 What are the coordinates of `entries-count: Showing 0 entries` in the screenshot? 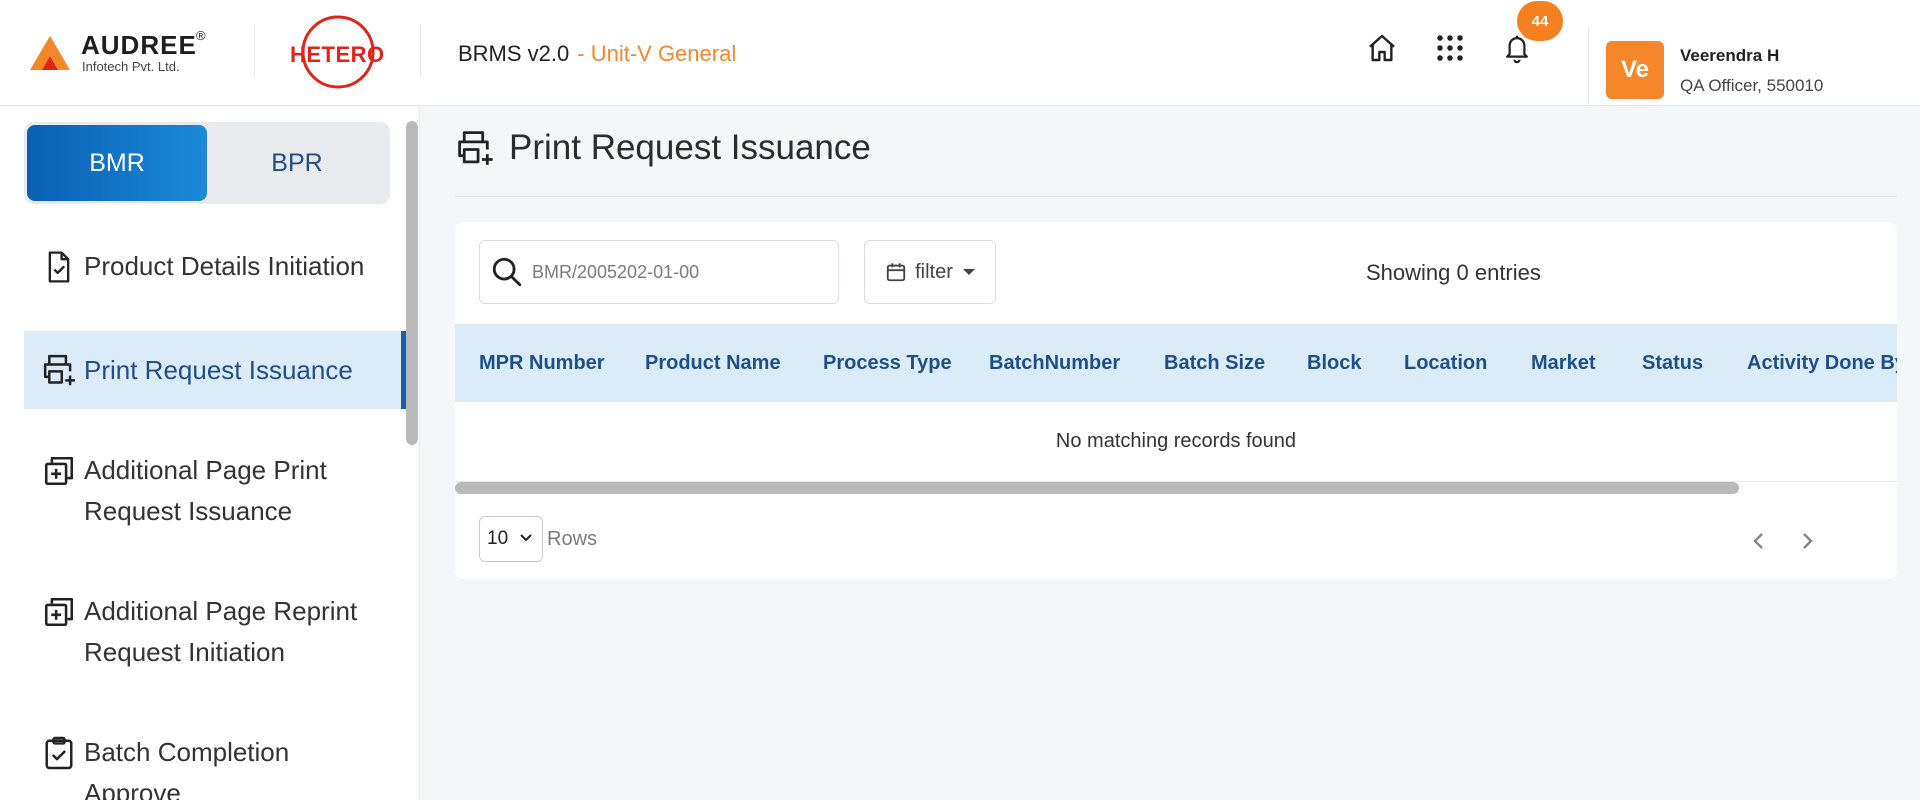 It's located at (1453, 272).